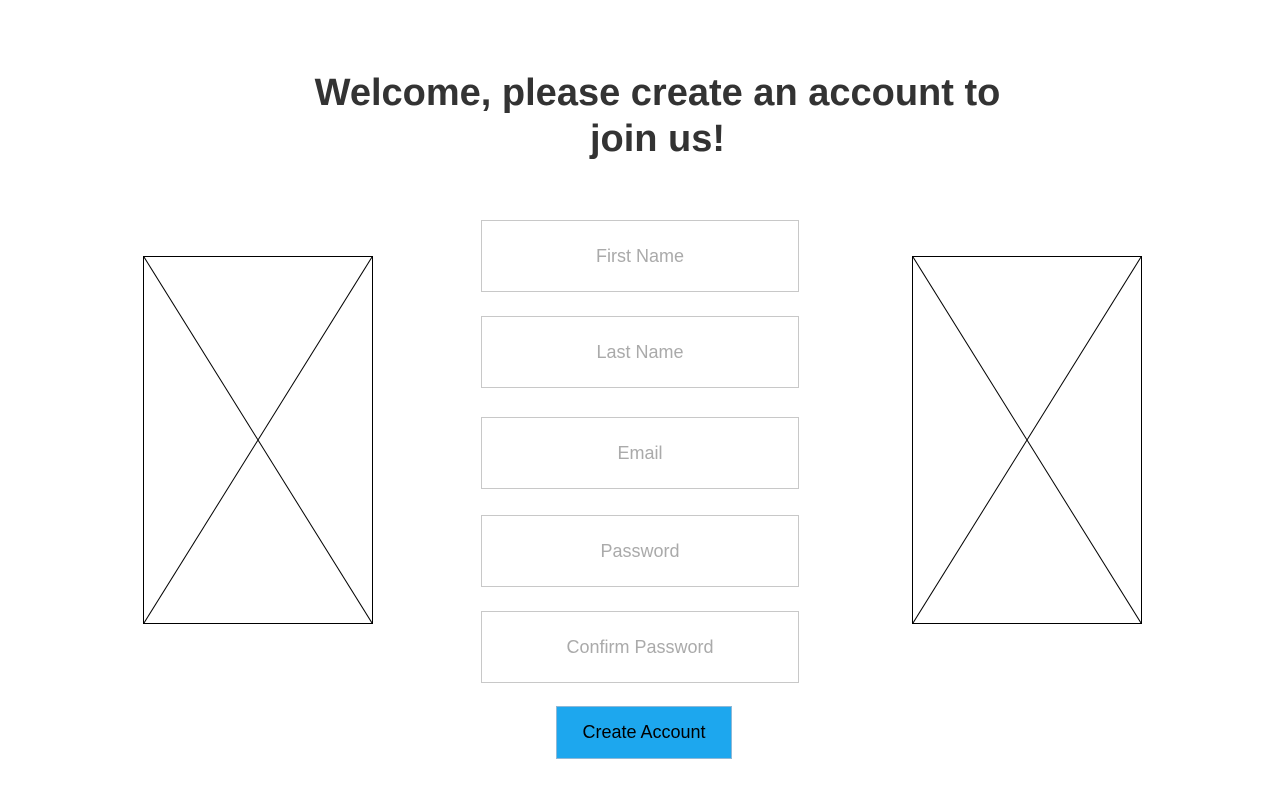  Describe the element at coordinates (640, 551) in the screenshot. I see `password-input` at that location.